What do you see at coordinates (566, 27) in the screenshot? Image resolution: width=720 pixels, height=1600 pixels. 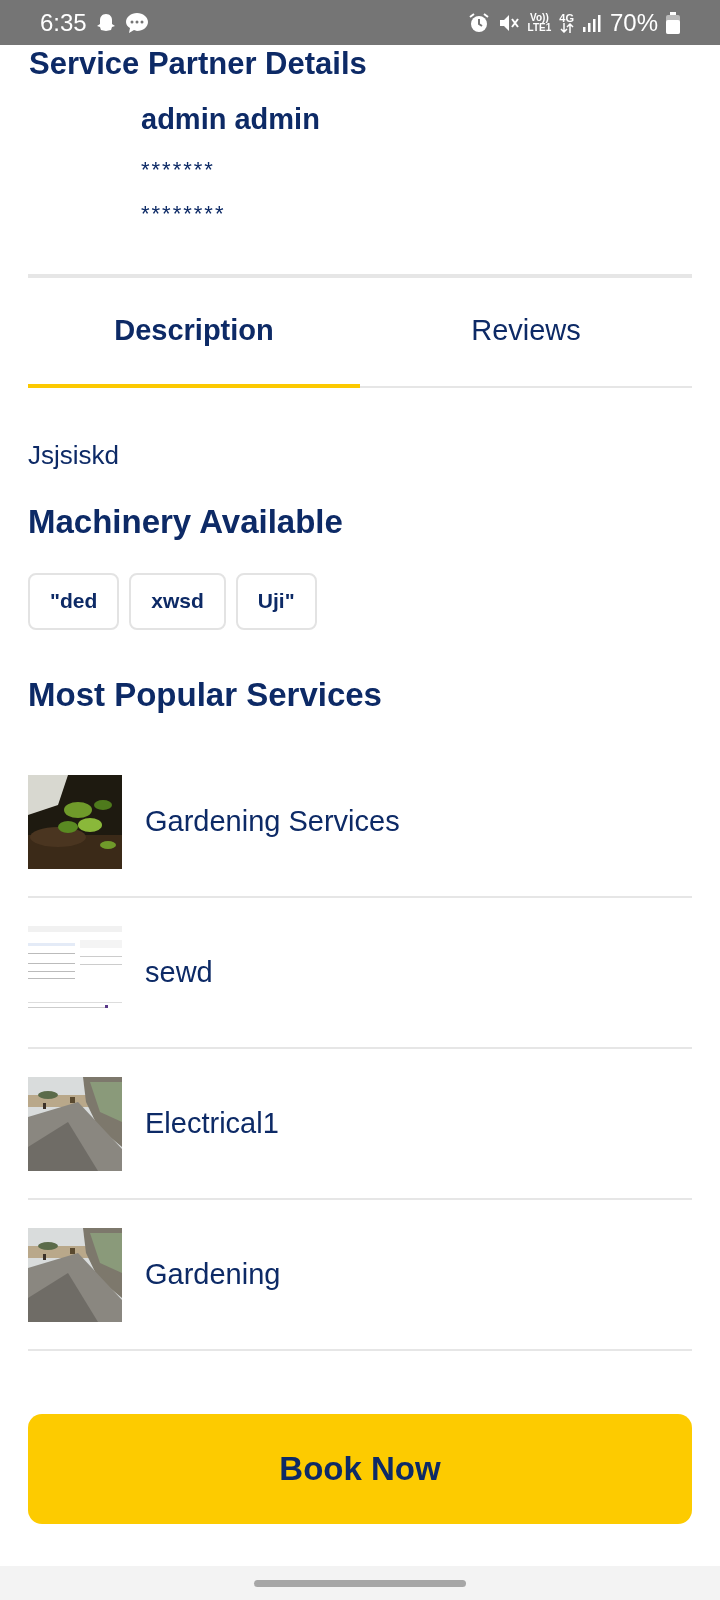 I see `data-arrows-icon` at bounding box center [566, 27].